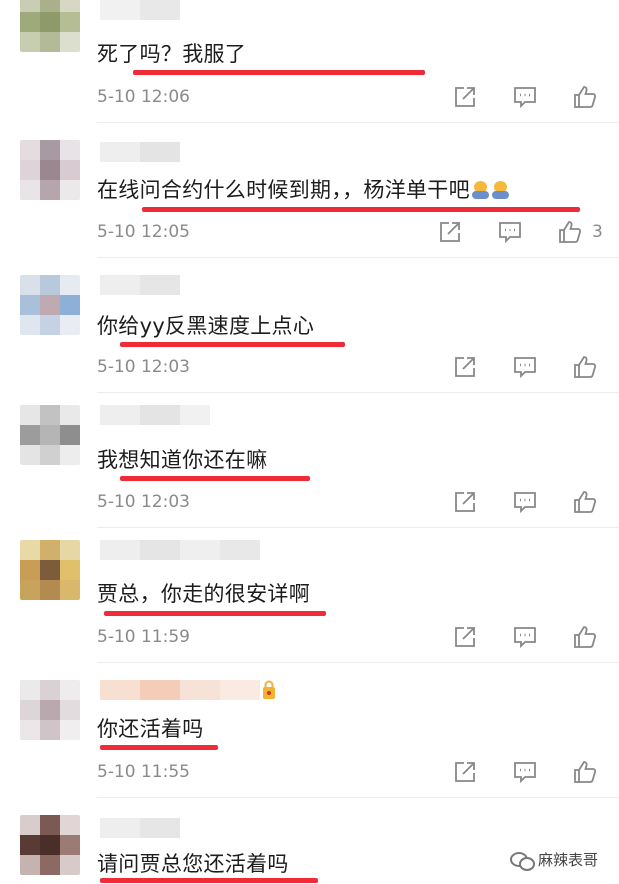  I want to click on comment-time: 5-10 11:55, so click(143, 772).